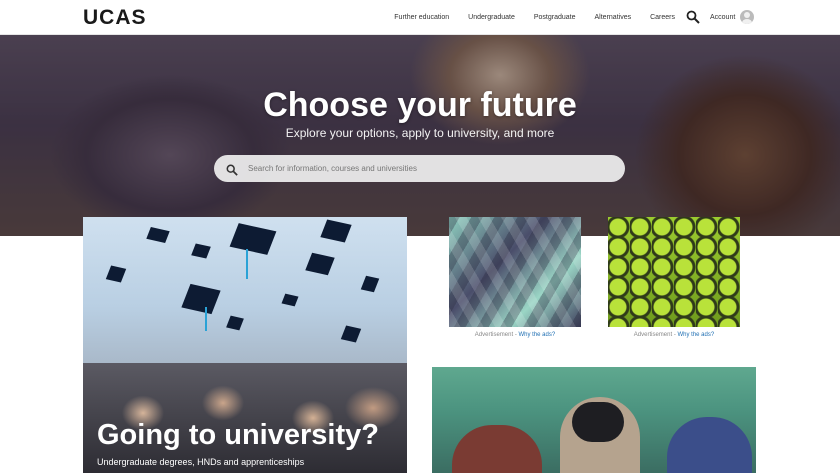  I want to click on nav-further-education: Further education, so click(421, 17).